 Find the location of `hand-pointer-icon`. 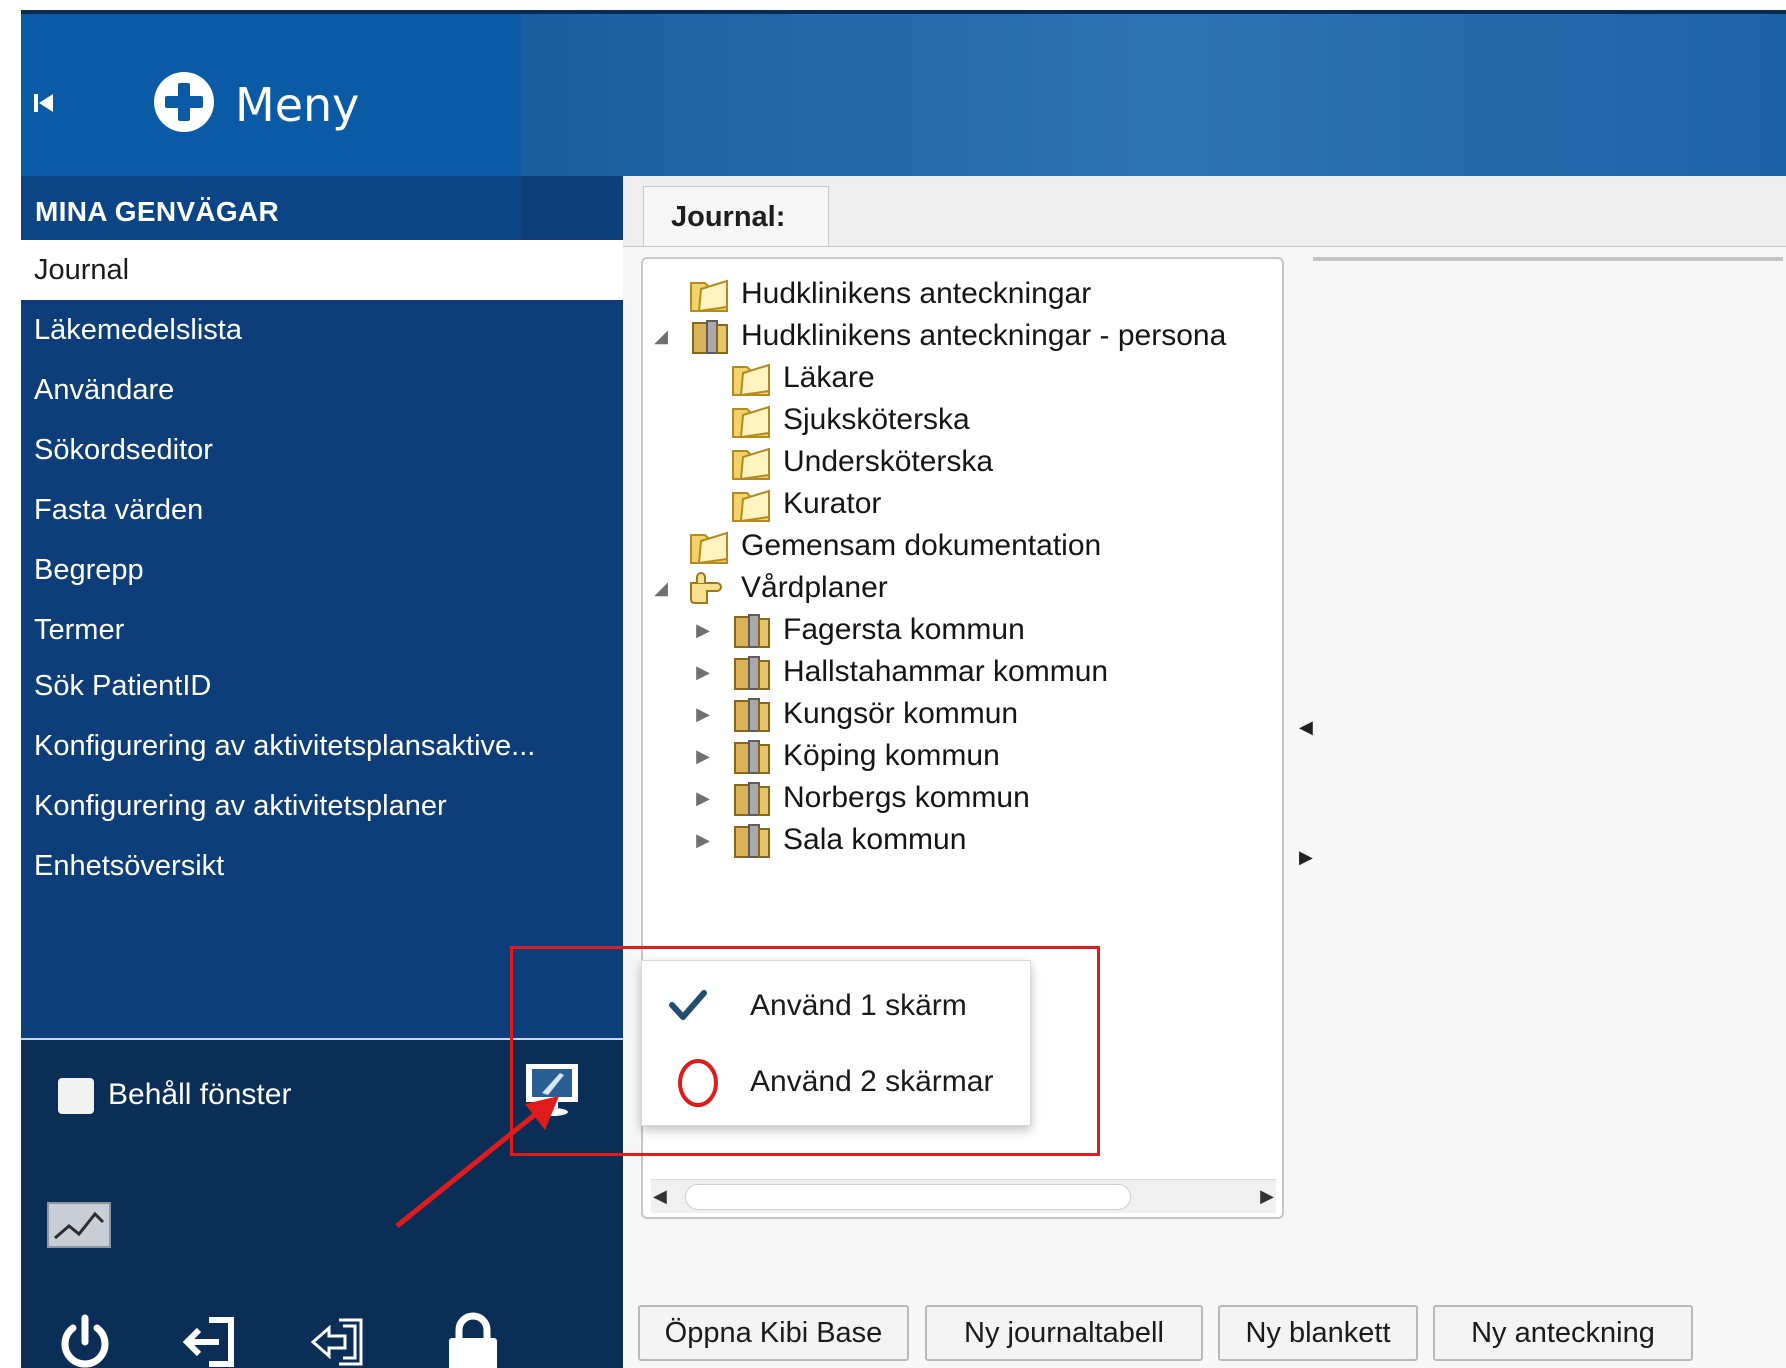

hand-pointer-icon is located at coordinates (706, 588).